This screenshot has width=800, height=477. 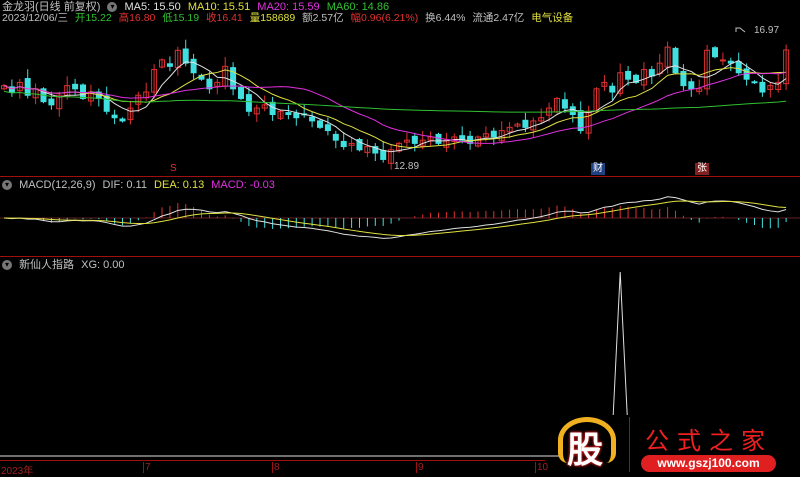 What do you see at coordinates (598, 169) in the screenshot?
I see `marker-cai: 财` at bounding box center [598, 169].